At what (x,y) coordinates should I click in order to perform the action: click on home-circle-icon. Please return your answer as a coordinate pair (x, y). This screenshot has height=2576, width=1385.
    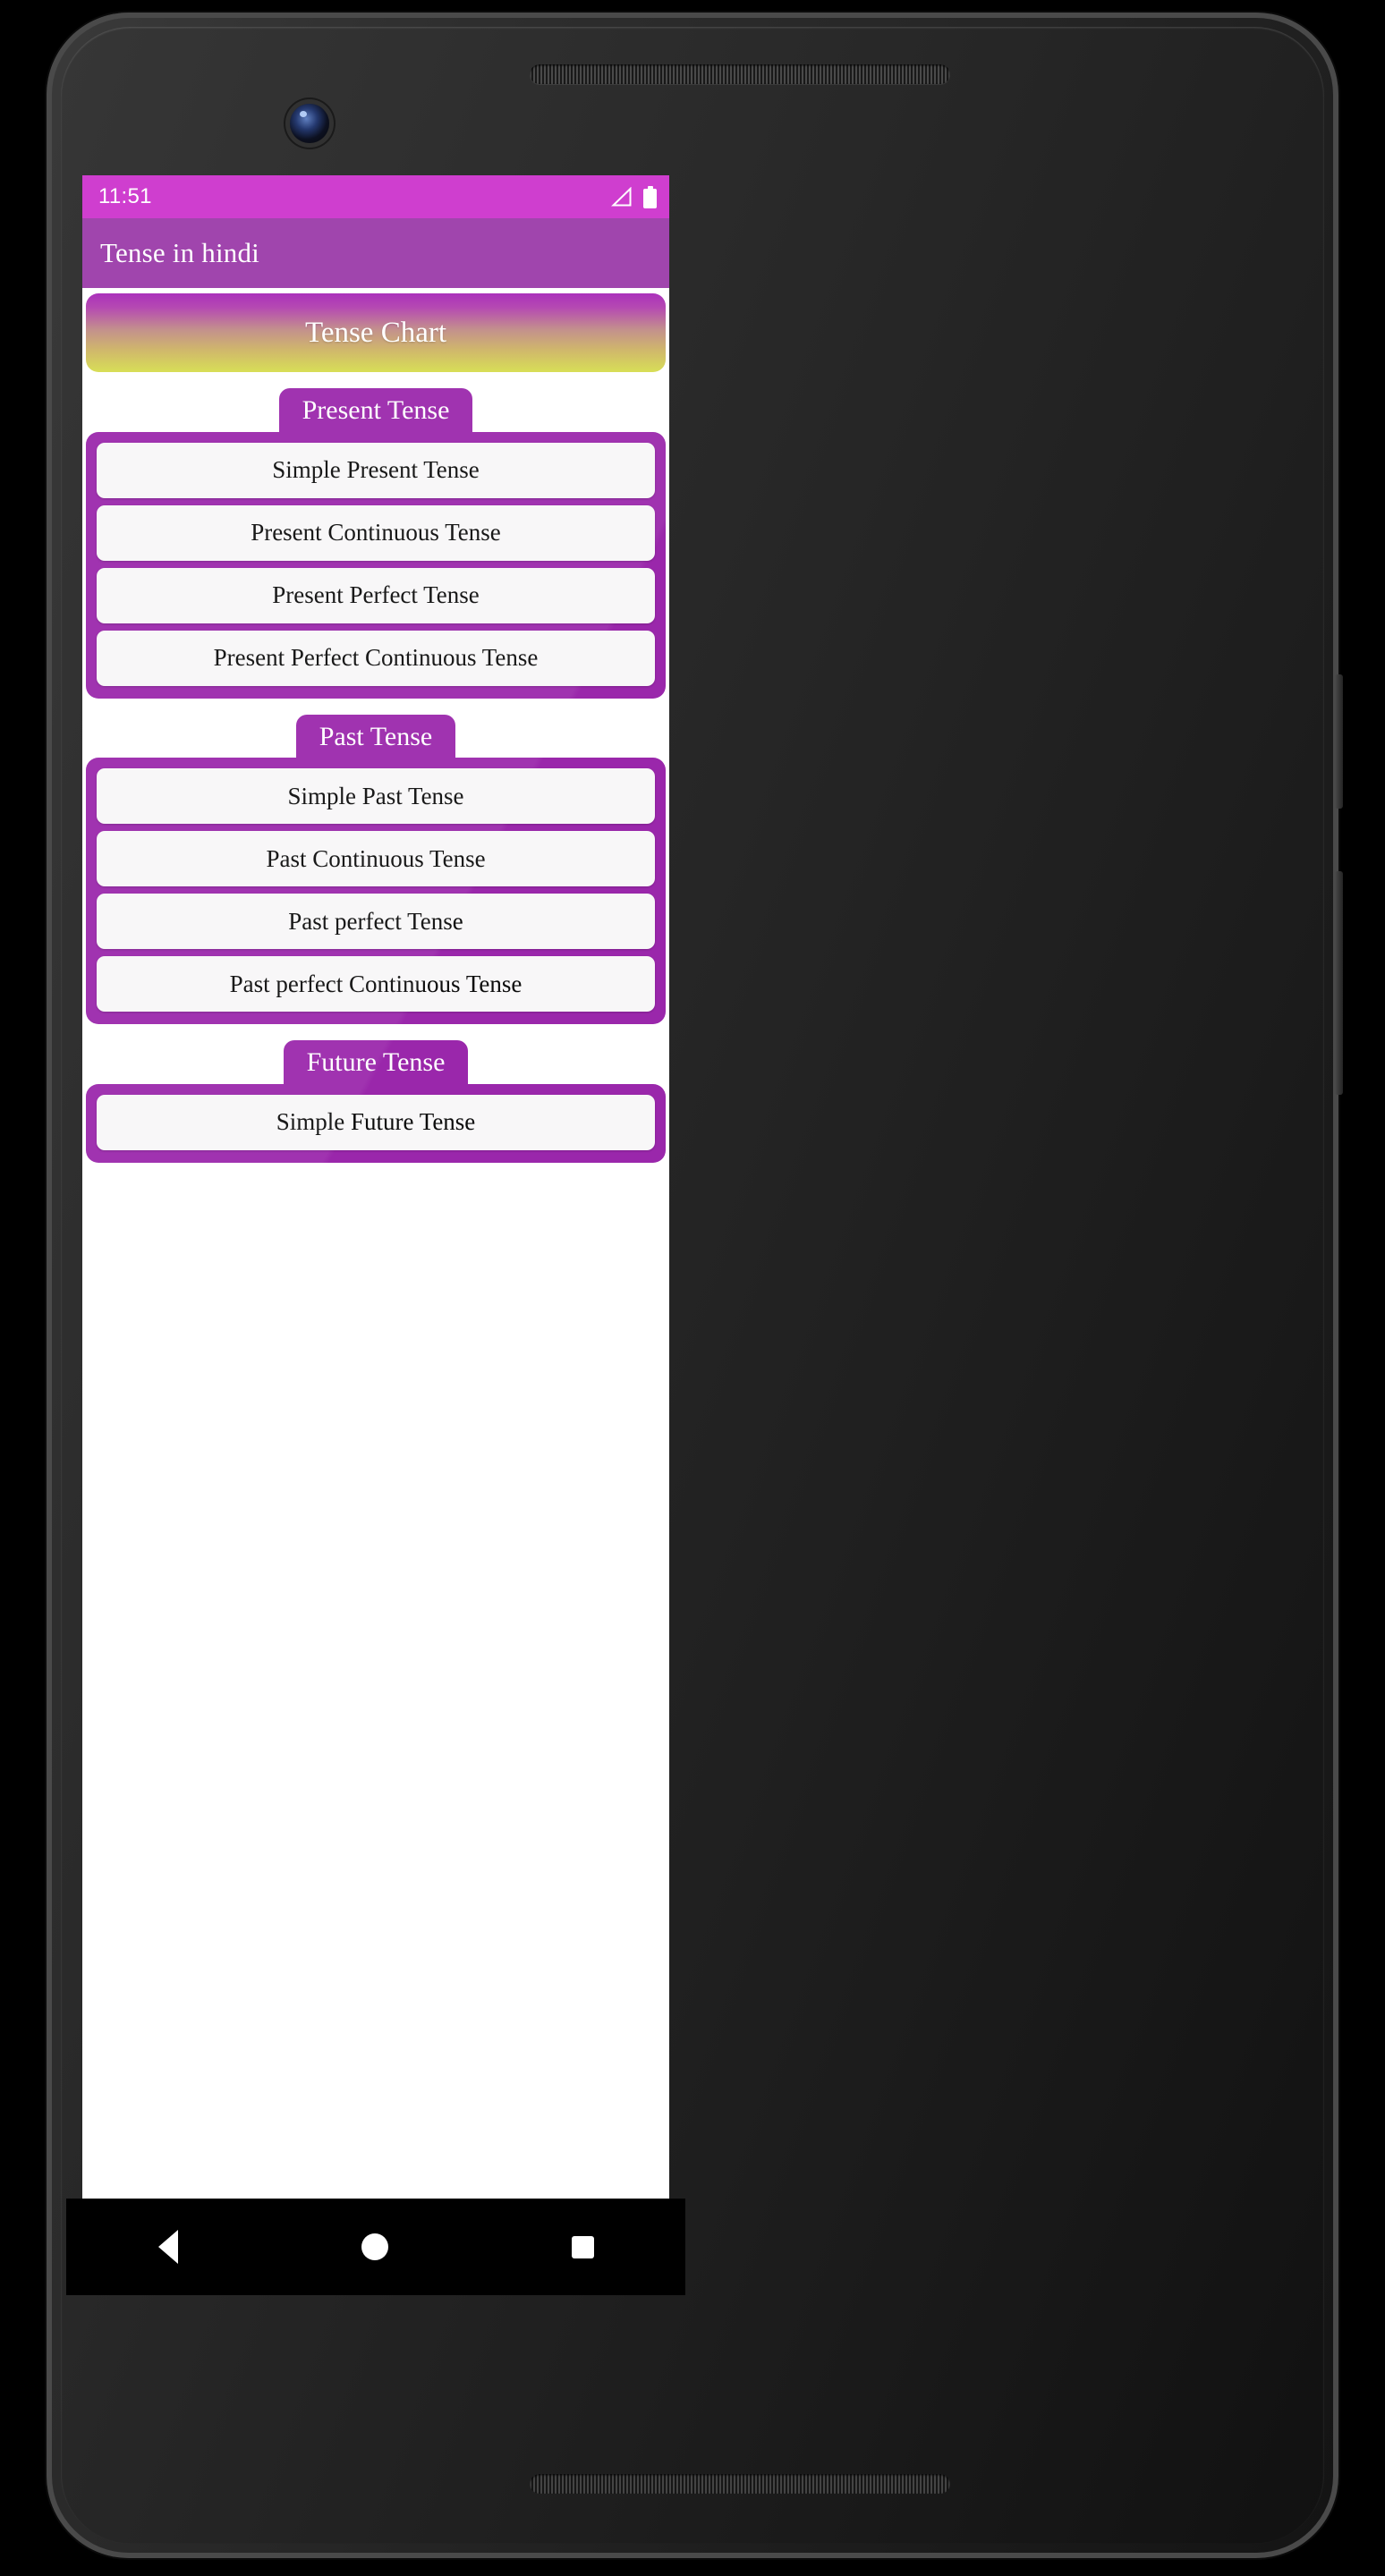
    Looking at the image, I should click on (374, 2246).